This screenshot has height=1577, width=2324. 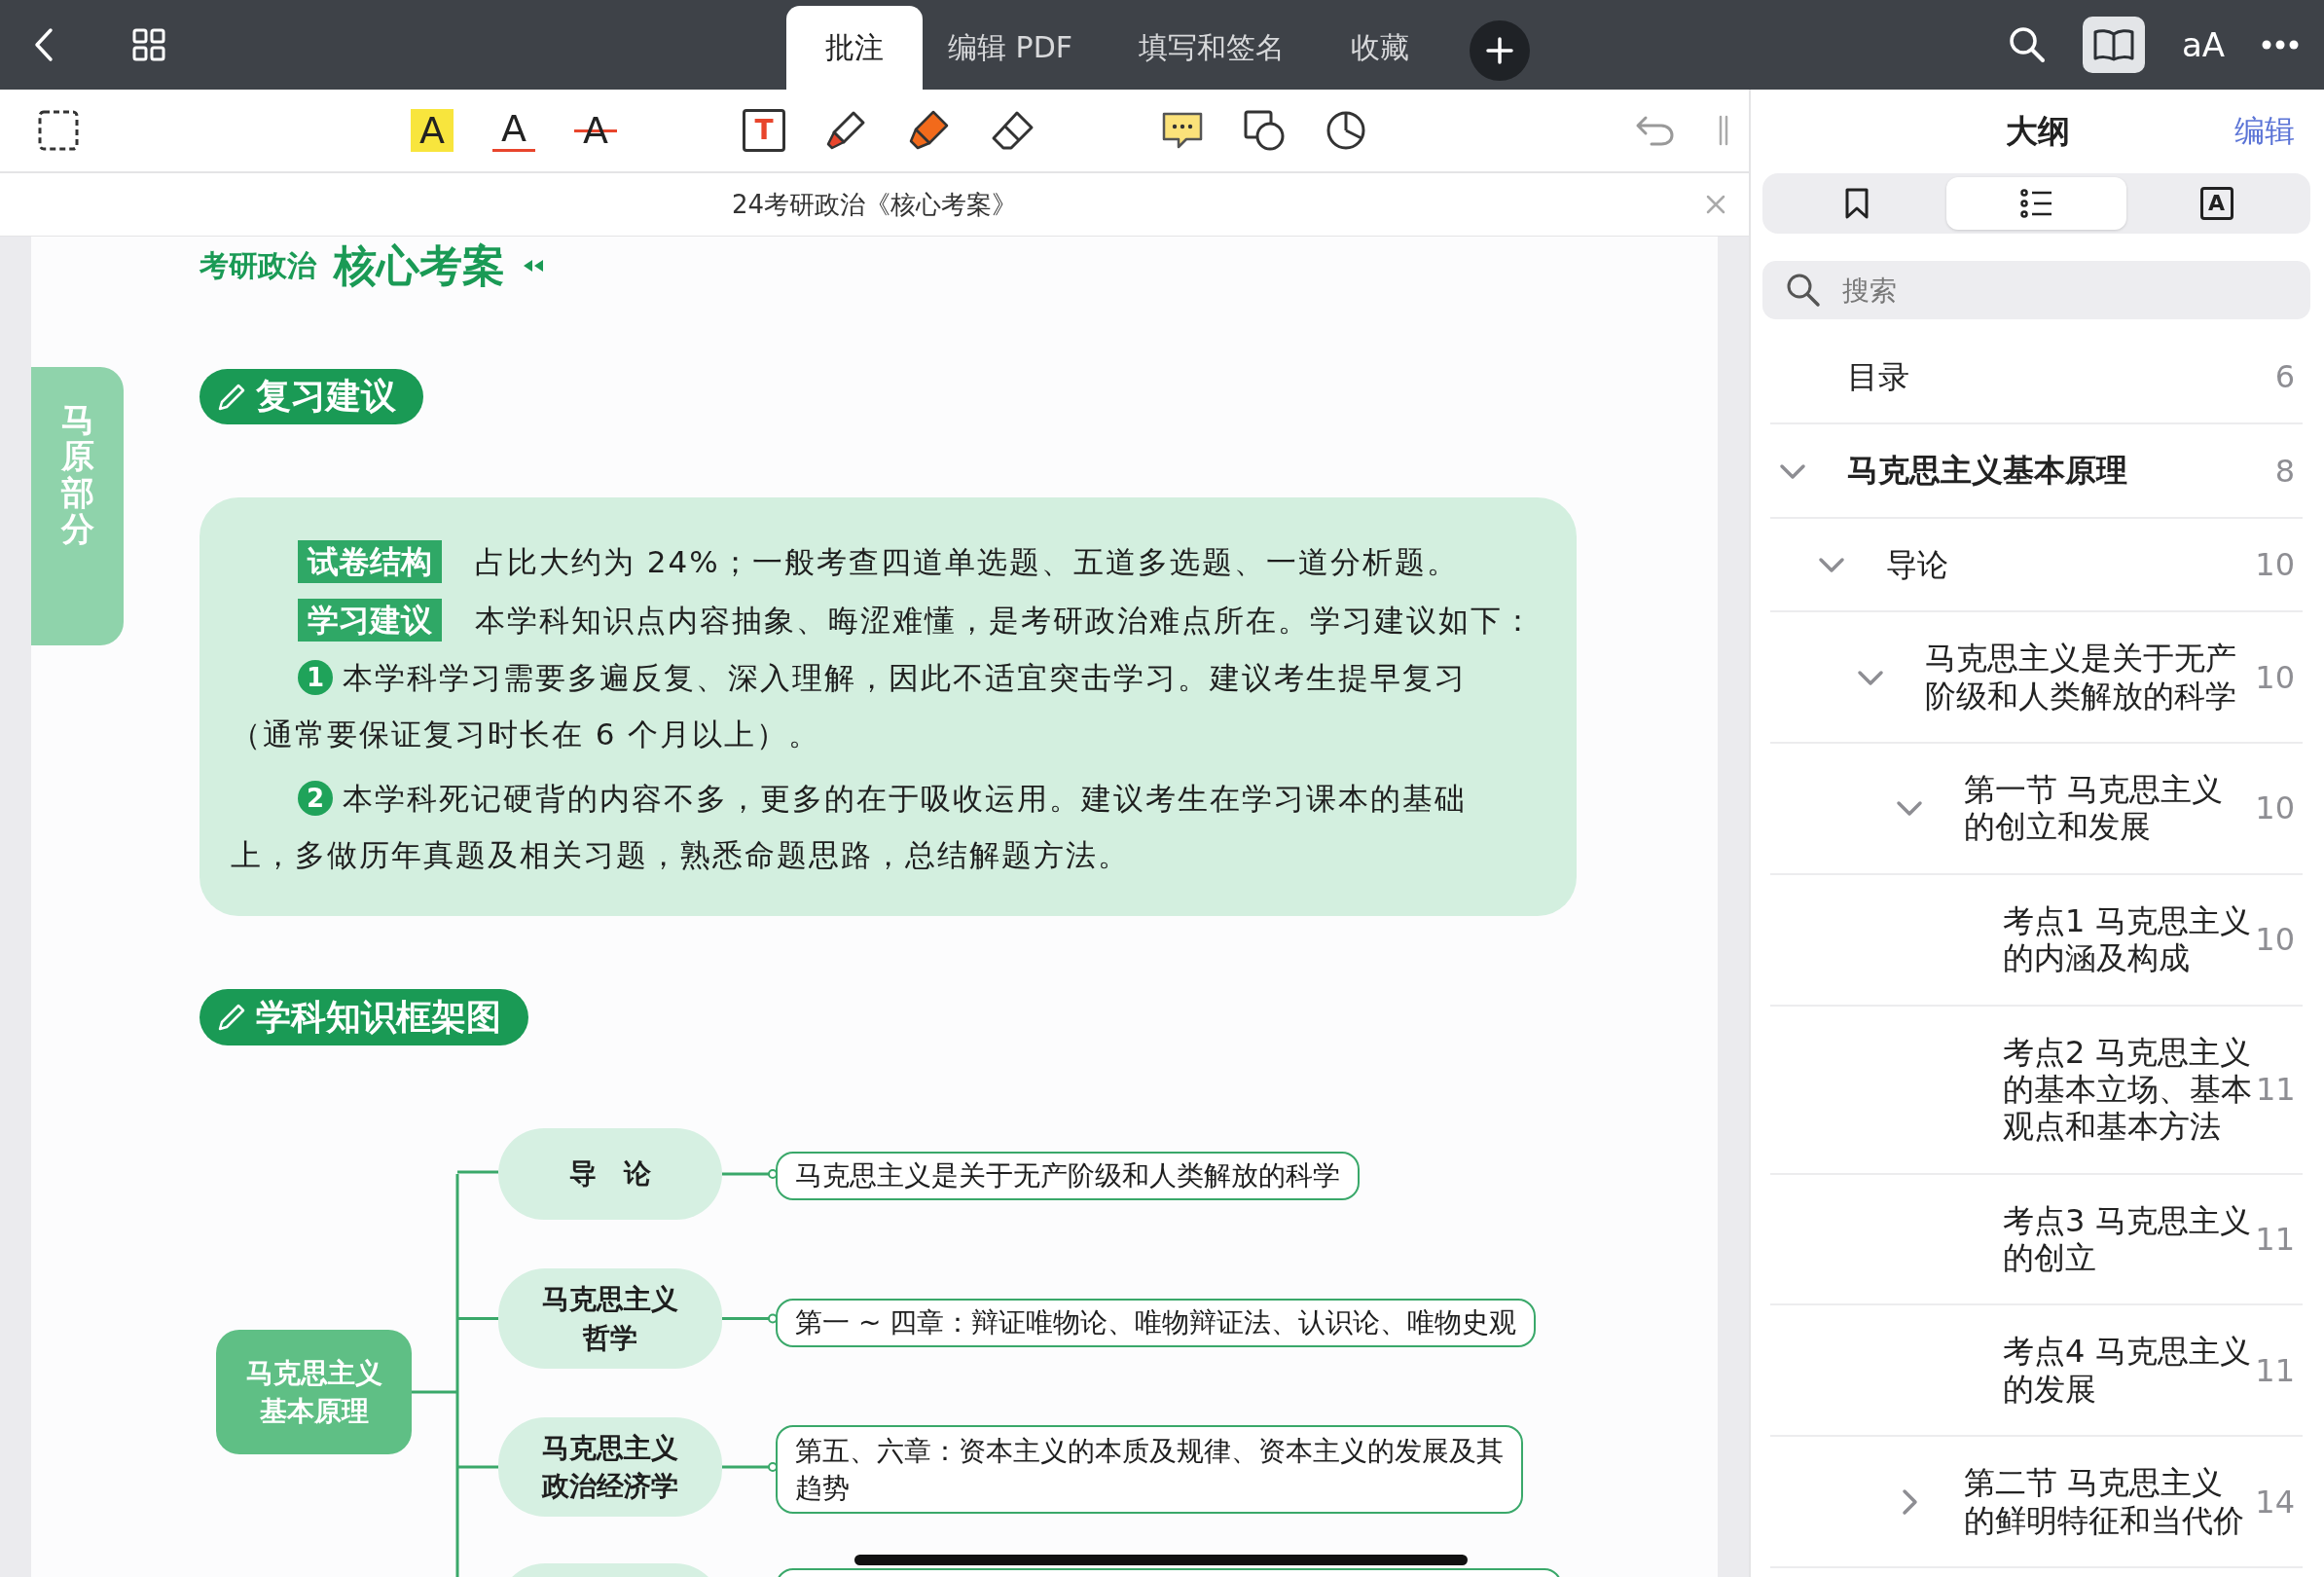 I want to click on reader-view-button, so click(x=2113, y=45).